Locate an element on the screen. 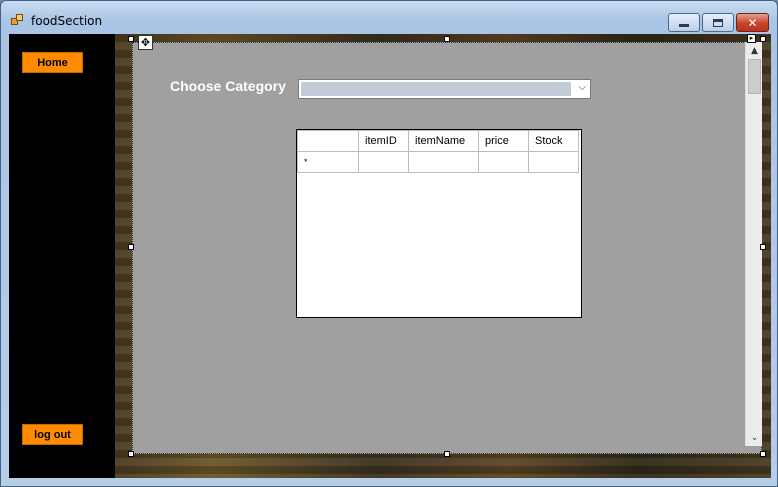  move-handle-icon: ✥ is located at coordinates (145, 42).